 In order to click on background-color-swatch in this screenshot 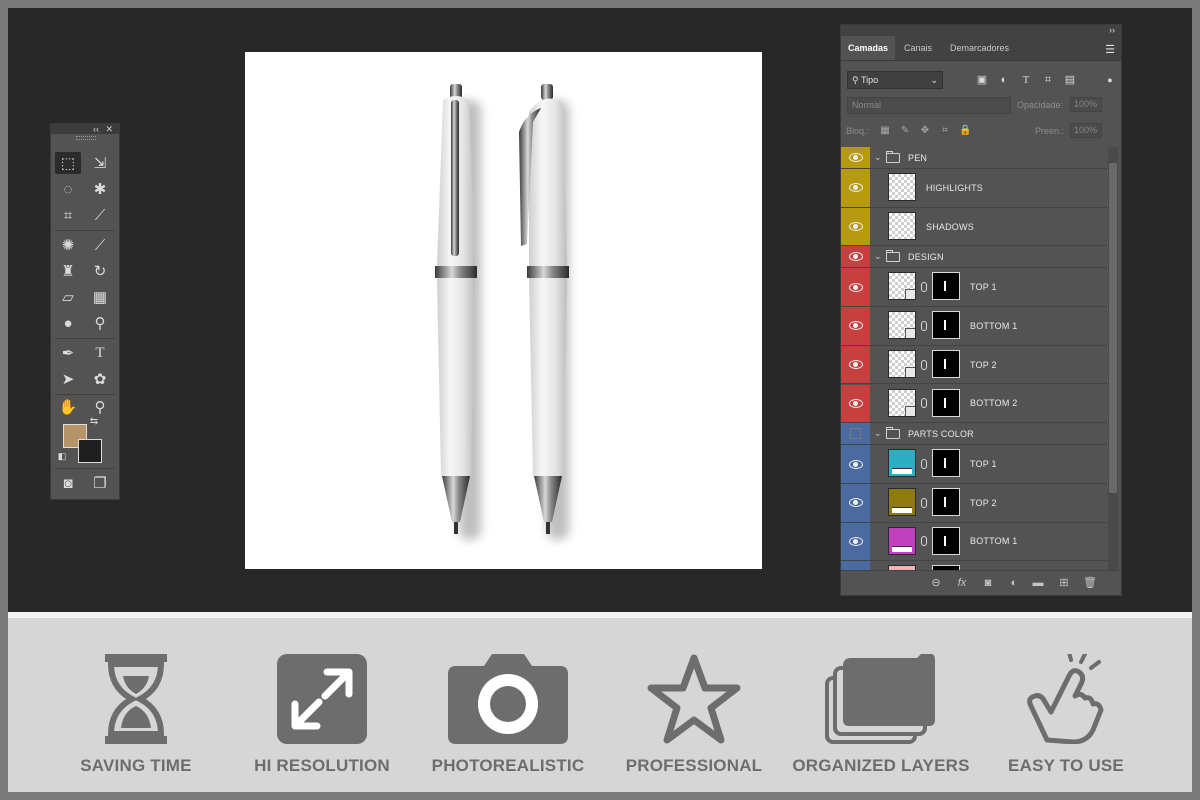, I will do `click(90, 451)`.